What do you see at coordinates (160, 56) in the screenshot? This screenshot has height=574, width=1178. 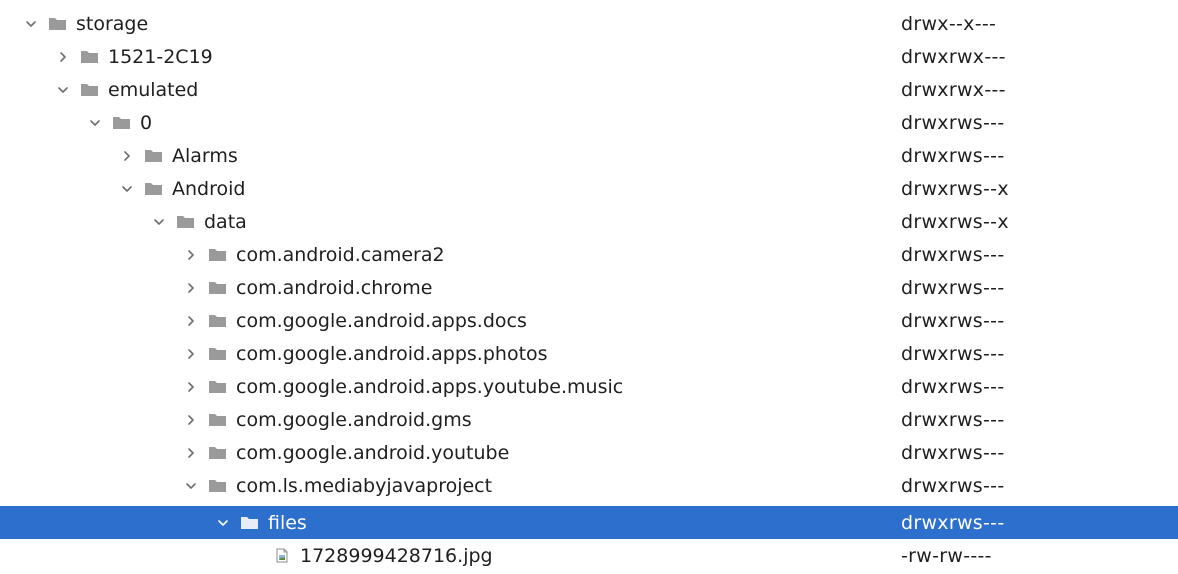 I see `tree-item-label: 1521-2C19` at bounding box center [160, 56].